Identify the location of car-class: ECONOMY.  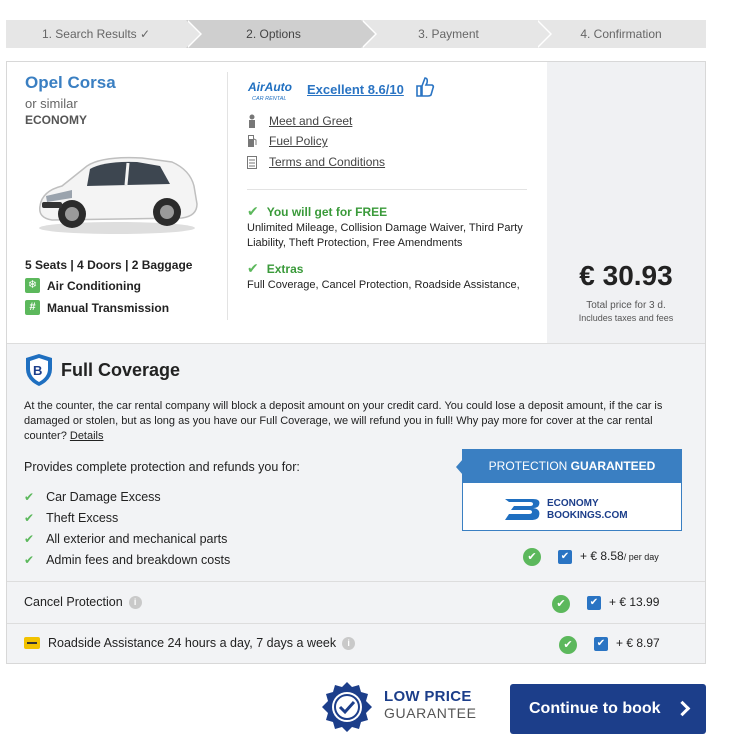
(56, 120).